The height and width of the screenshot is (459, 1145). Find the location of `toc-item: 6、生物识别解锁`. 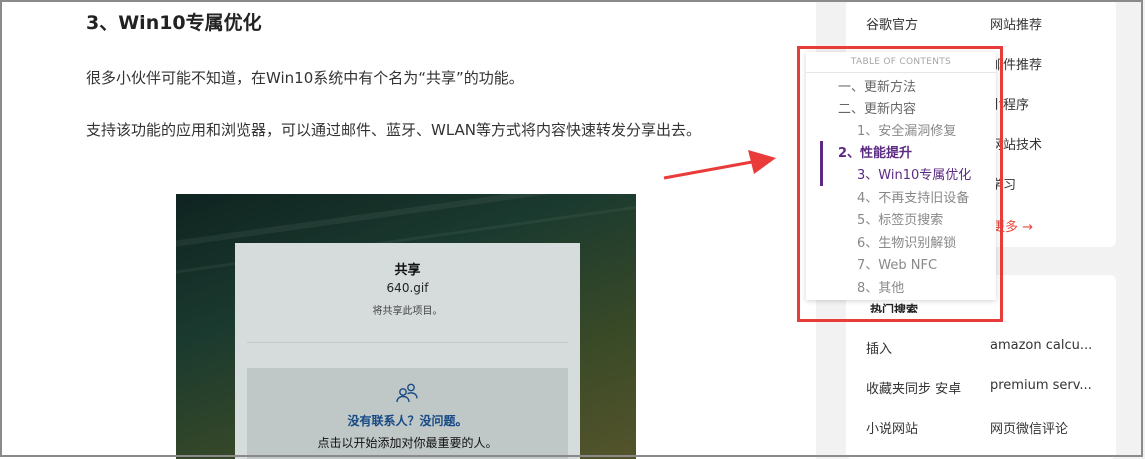

toc-item: 6、生物识别解锁 is located at coordinates (906, 241).